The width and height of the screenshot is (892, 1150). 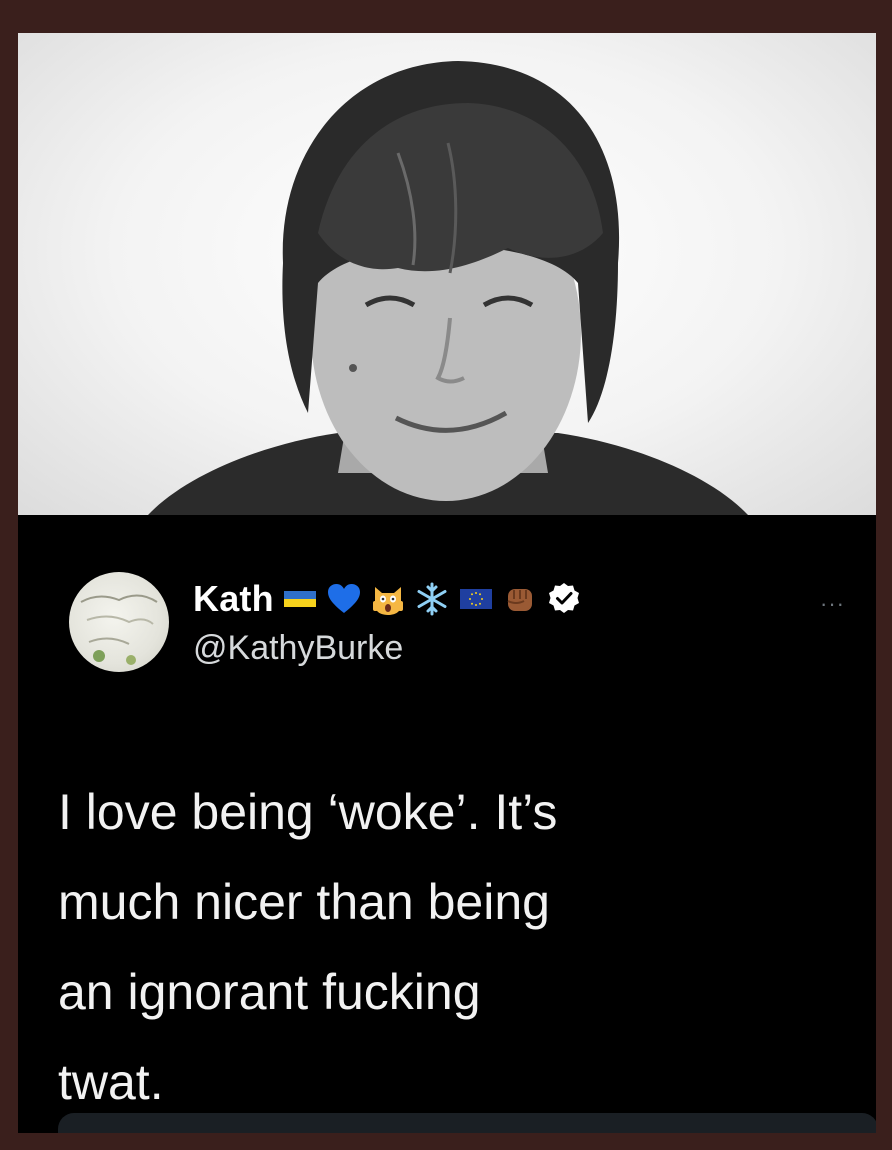 I want to click on eu-flag-icon, so click(x=476, y=599).